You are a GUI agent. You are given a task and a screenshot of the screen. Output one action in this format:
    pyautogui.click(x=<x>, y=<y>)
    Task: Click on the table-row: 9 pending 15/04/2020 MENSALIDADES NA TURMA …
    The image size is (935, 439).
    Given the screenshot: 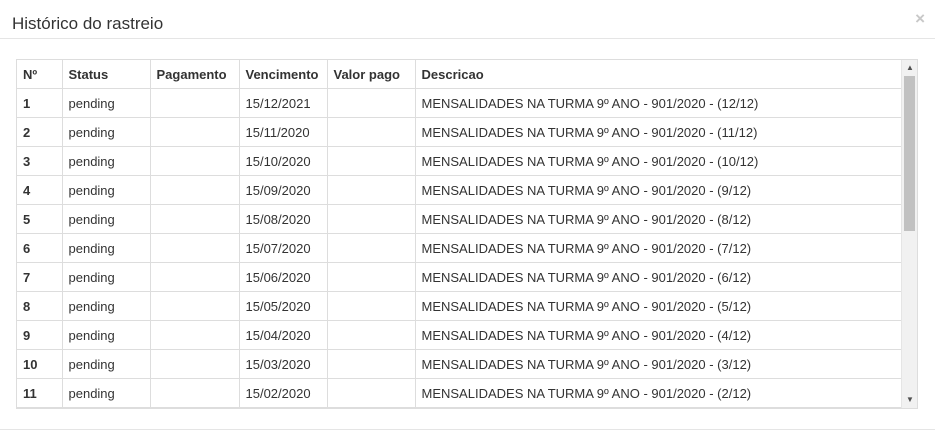 What is the action you would take?
    pyautogui.click(x=459, y=335)
    